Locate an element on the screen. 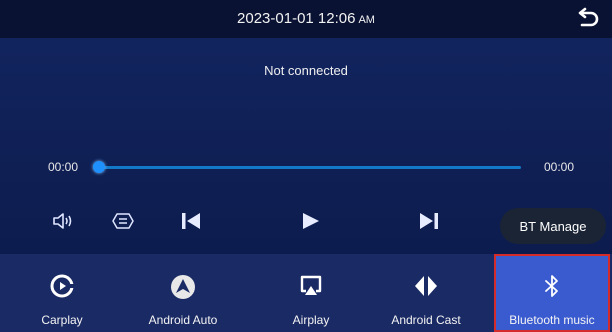 The image size is (612, 332). tab-label-bluetooth-music: Bluetooth music is located at coordinates (552, 320).